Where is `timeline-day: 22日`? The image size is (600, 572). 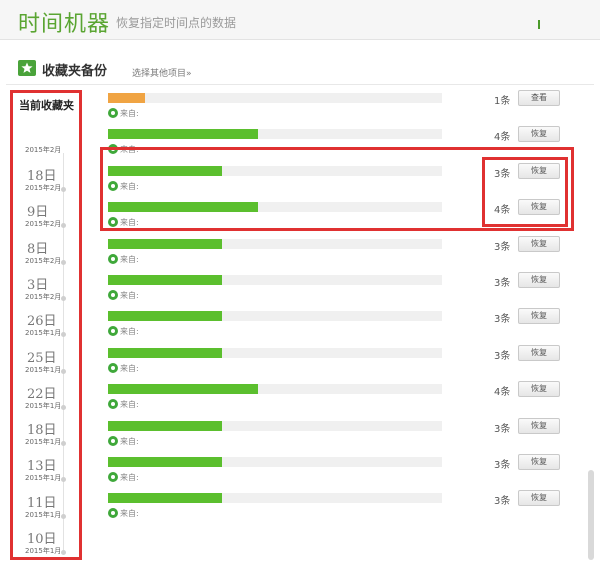
timeline-day: 22日 is located at coordinates (42, 394).